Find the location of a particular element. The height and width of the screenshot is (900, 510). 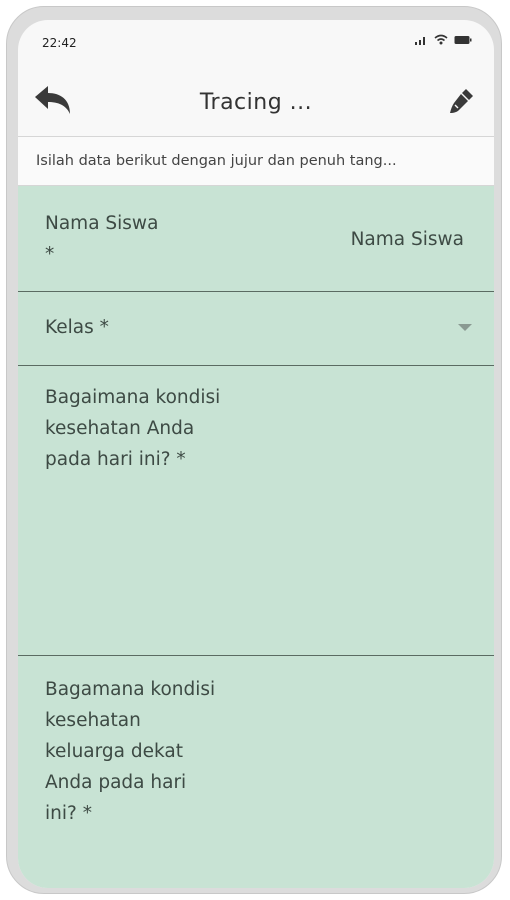

kondisi-kesehatan-line2: kesehatan Anda is located at coordinates (120, 428).